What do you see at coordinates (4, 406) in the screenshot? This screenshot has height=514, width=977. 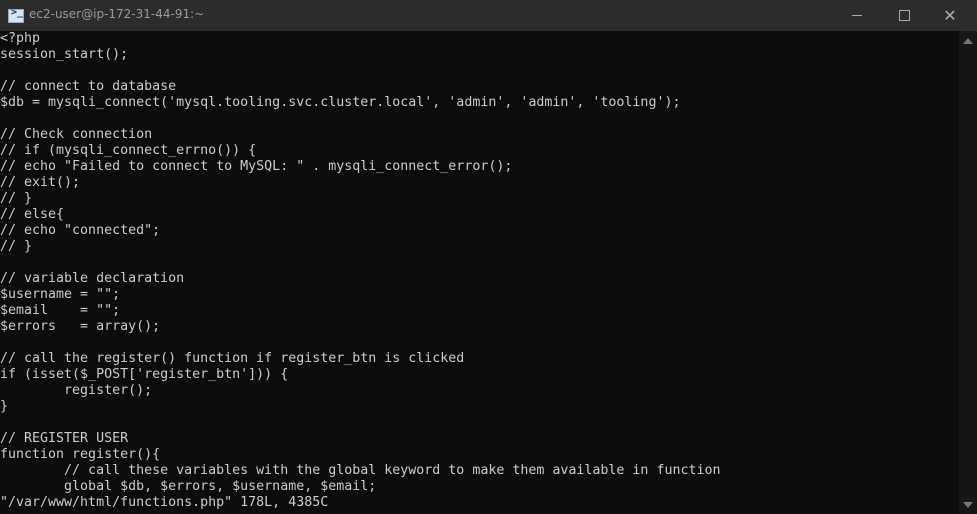 I see `terminal-line: }` at bounding box center [4, 406].